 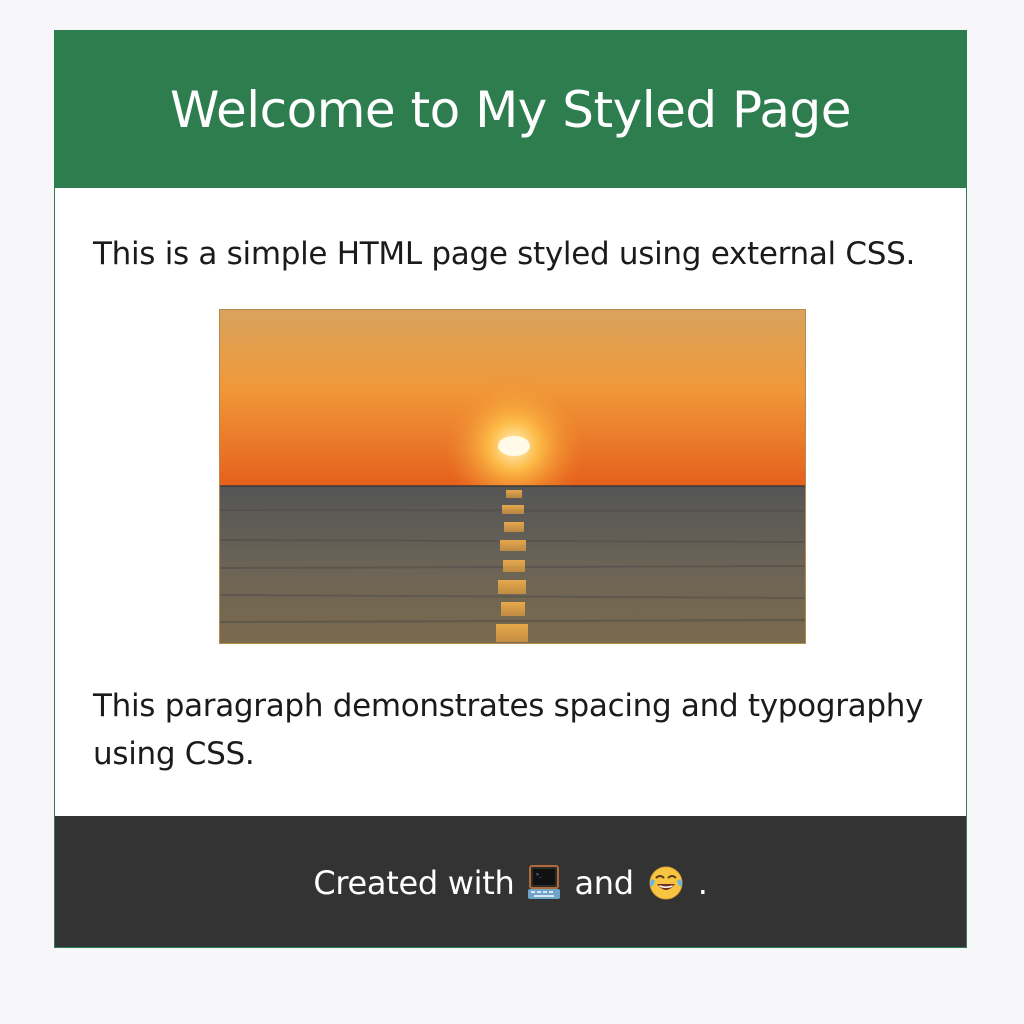 I want to click on page-header: Welcome to My Styled Page, so click(x=510, y=109).